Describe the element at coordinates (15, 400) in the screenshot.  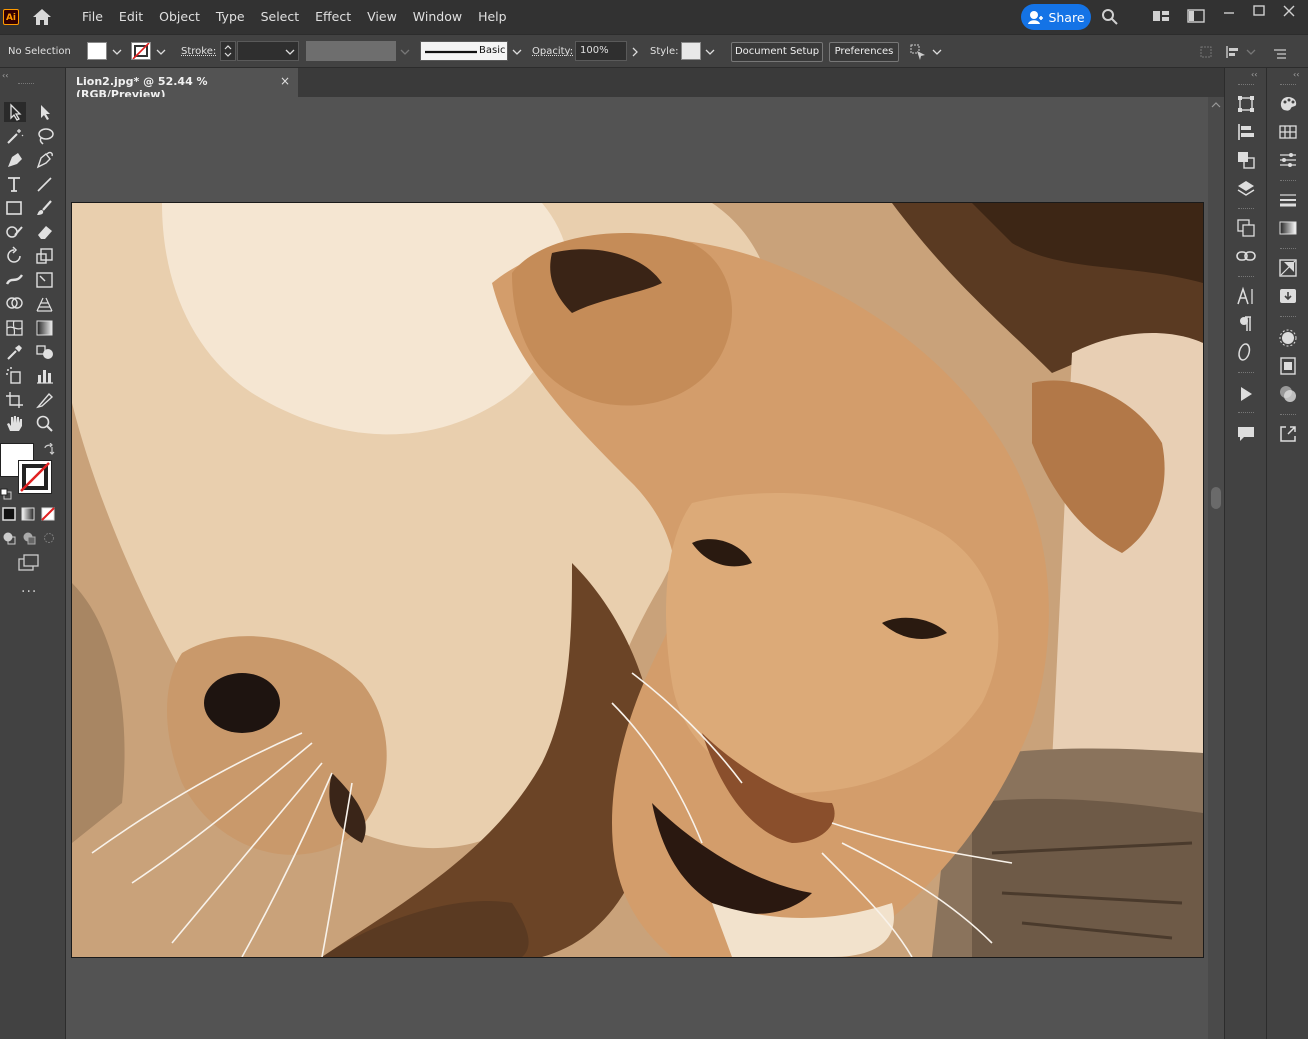
I see `artboard-tool-icon` at that location.